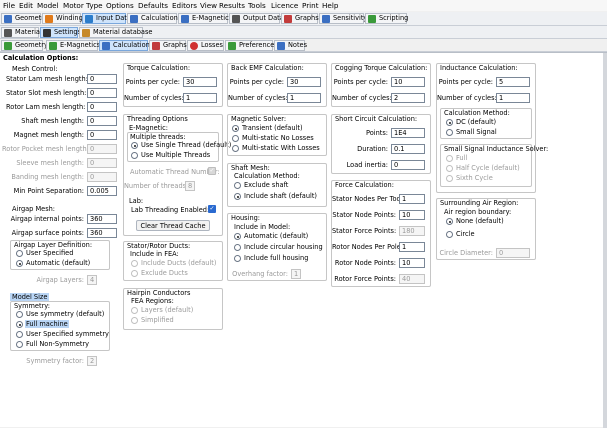 This screenshot has height=428, width=607. Describe the element at coordinates (235, 128) in the screenshot. I see `transient-radio` at that location.